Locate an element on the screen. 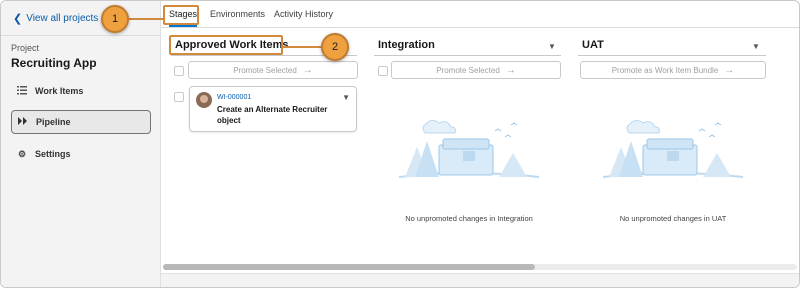 Image resolution: width=800 pixels, height=288 pixels. sidebar-item-label: Pipeline is located at coordinates (53, 122).